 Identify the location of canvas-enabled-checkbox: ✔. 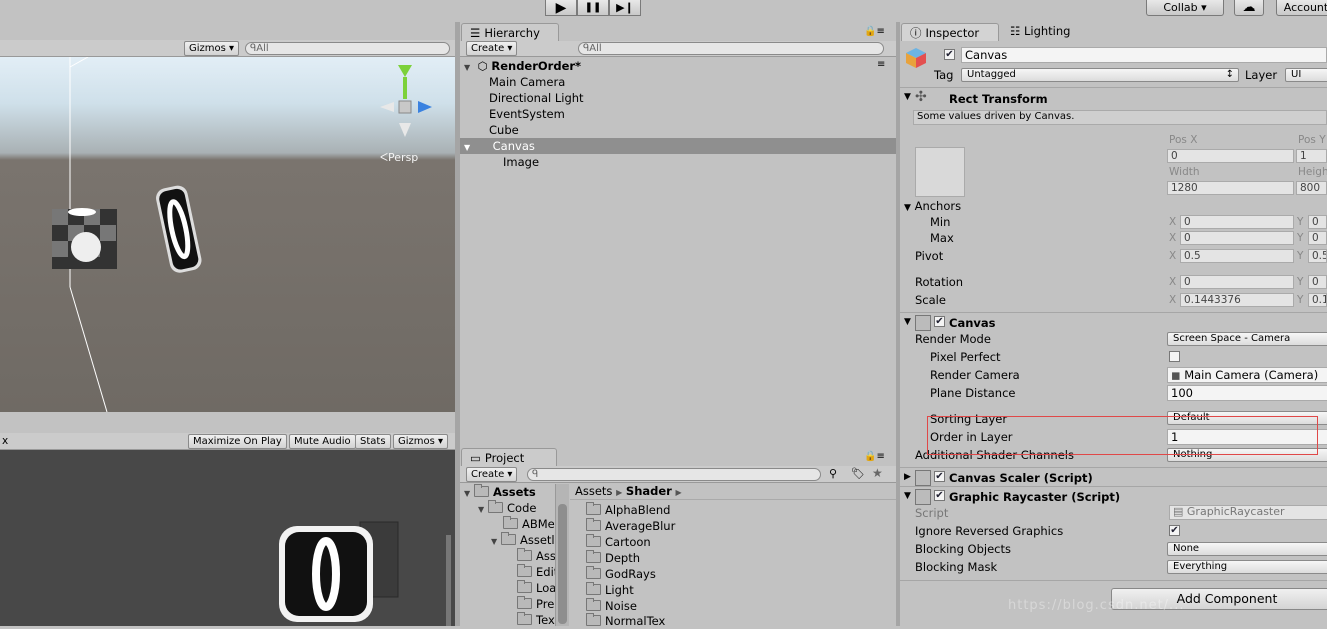
(939, 321).